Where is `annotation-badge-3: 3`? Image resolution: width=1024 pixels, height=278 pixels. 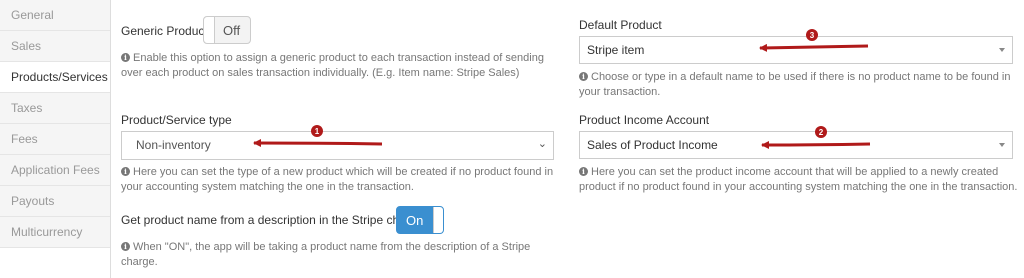
annotation-badge-3: 3 is located at coordinates (812, 35).